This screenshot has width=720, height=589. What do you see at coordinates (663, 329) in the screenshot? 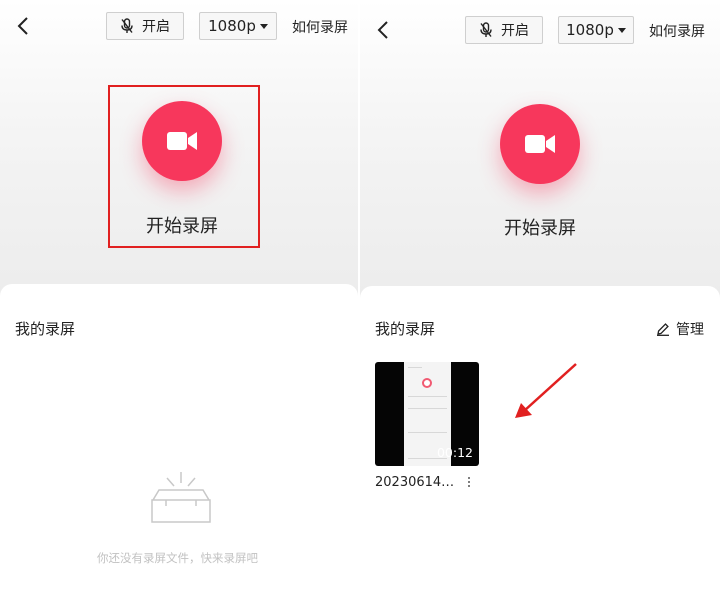
I see `edit-pencil-icon` at bounding box center [663, 329].